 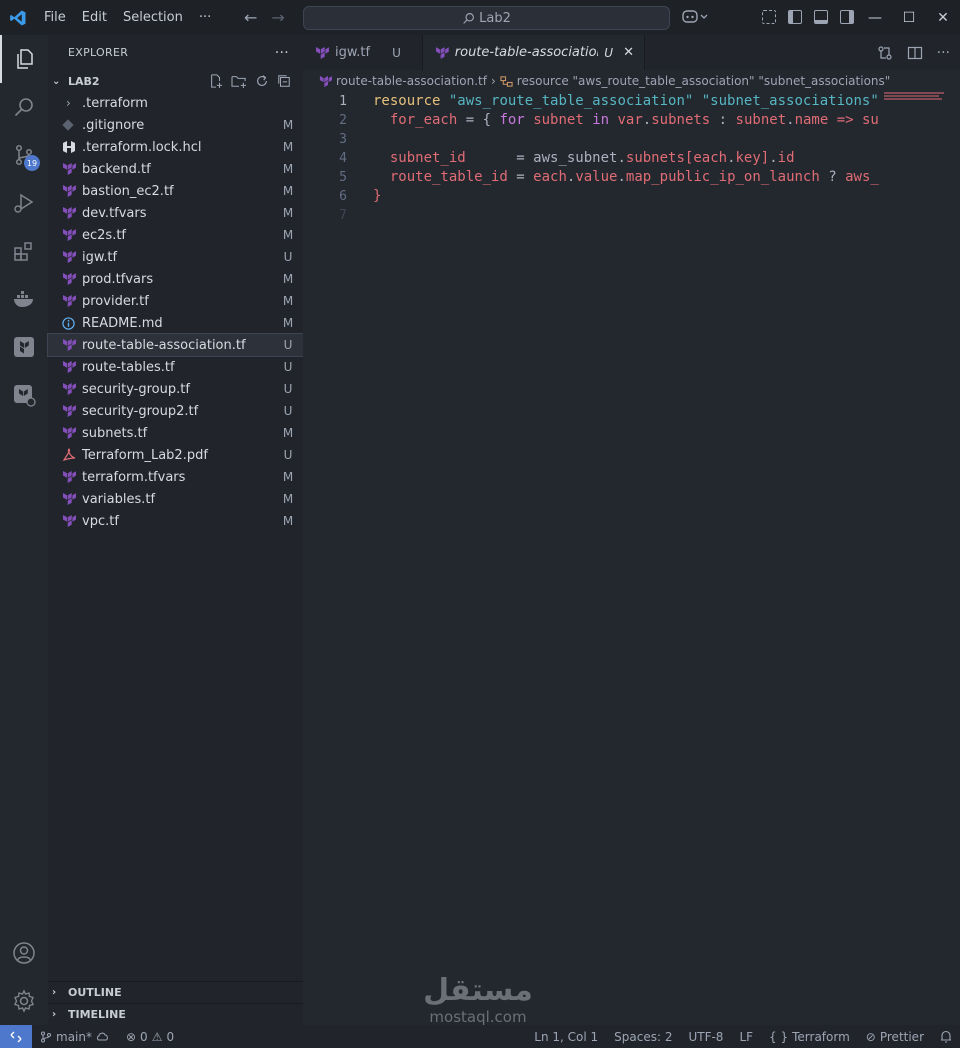 I want to click on error-count: 0, so click(x=144, y=1036).